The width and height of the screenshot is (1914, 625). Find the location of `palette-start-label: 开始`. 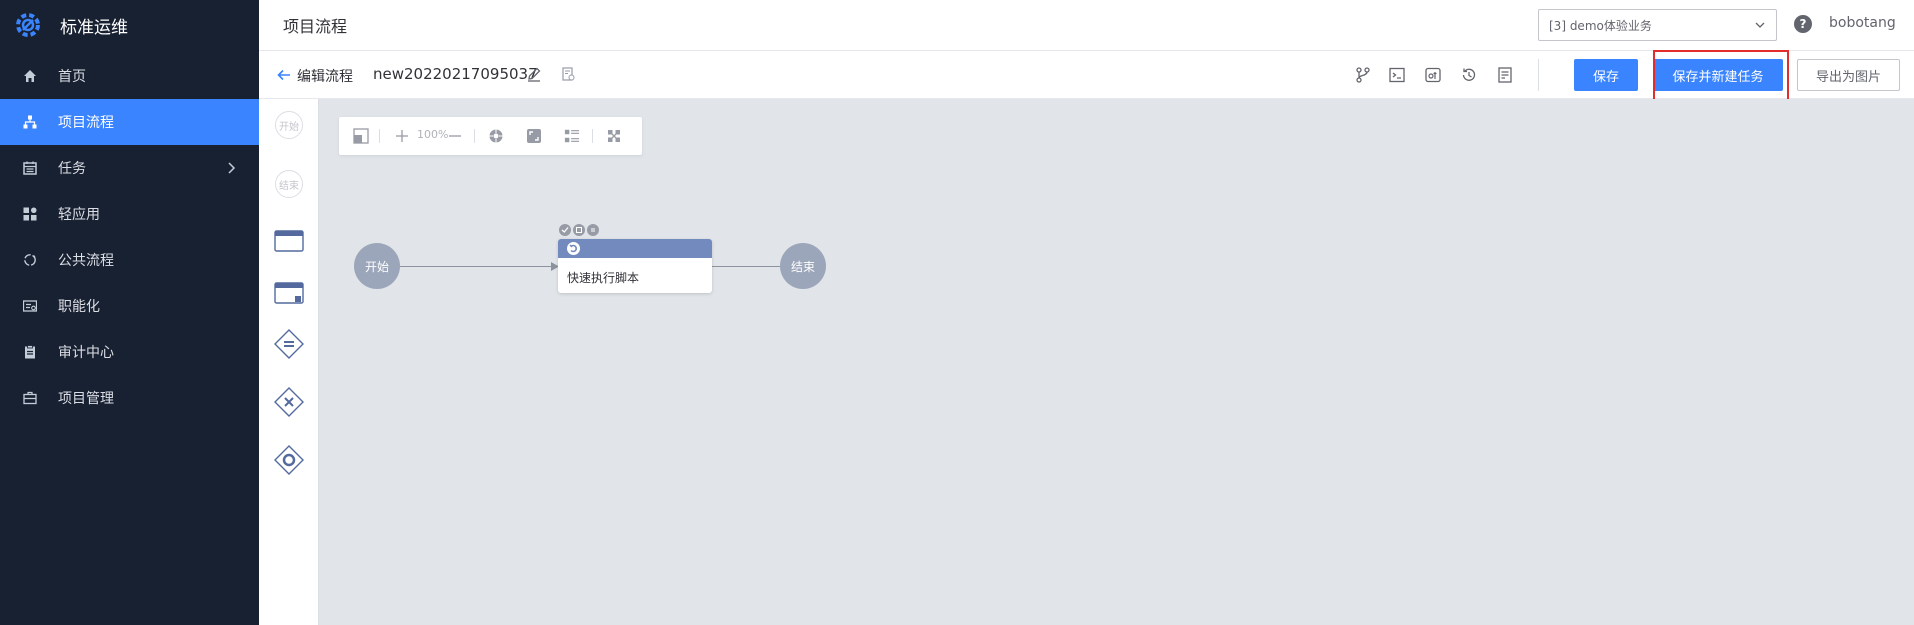

palette-start-label: 开始 is located at coordinates (289, 125).